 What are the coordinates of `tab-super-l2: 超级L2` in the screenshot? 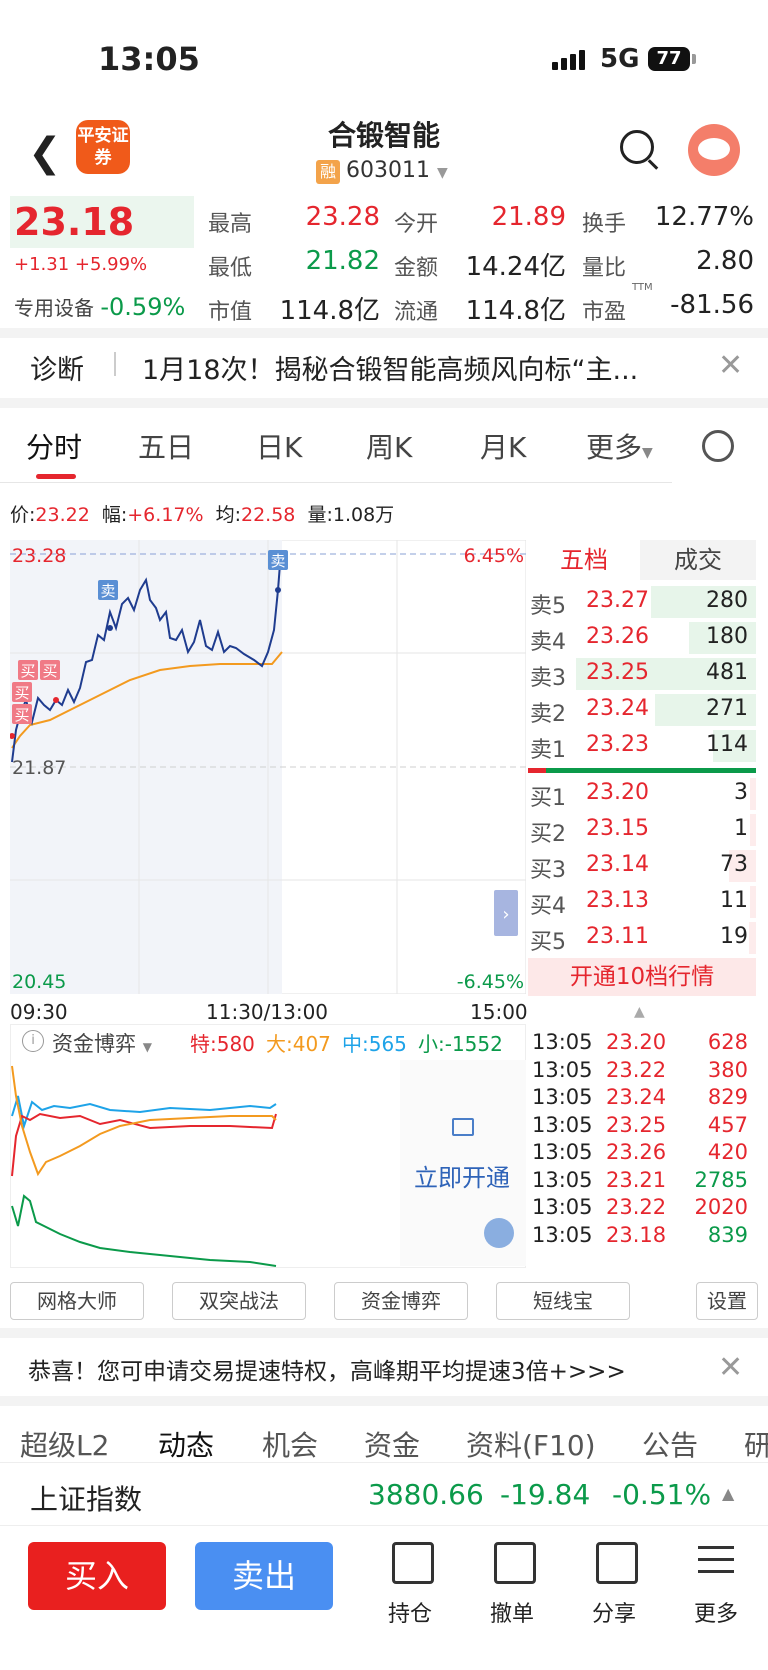 It's located at (64, 1444).